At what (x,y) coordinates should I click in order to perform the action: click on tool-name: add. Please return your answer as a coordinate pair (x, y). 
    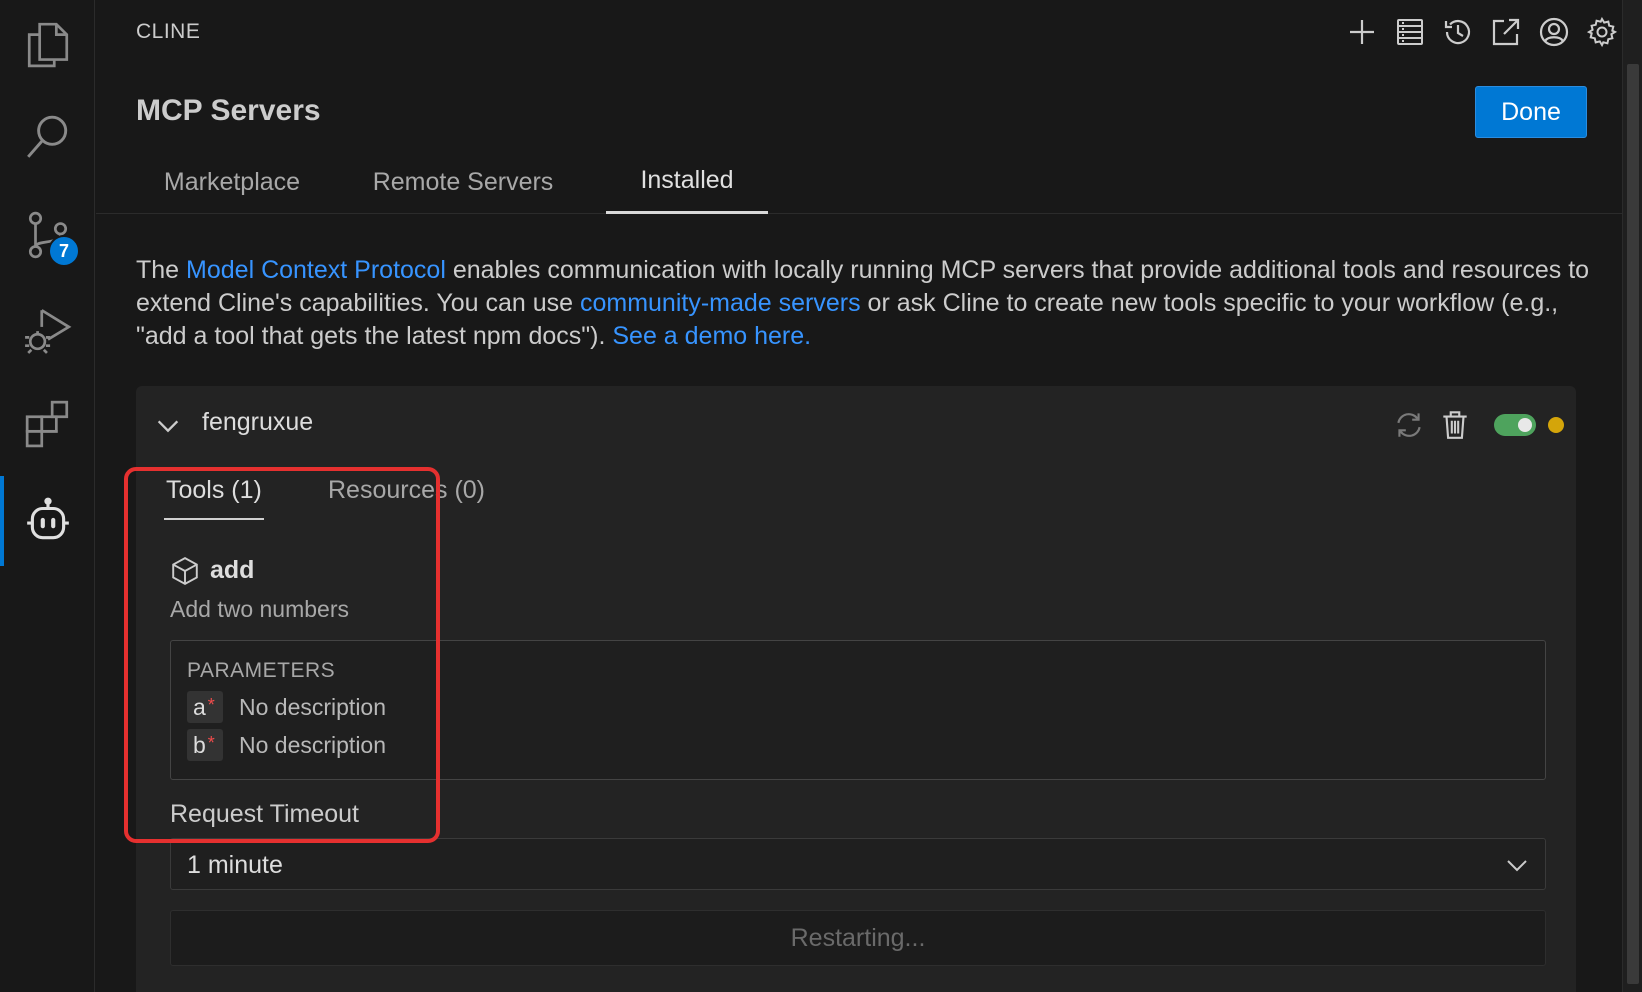
    Looking at the image, I should click on (232, 570).